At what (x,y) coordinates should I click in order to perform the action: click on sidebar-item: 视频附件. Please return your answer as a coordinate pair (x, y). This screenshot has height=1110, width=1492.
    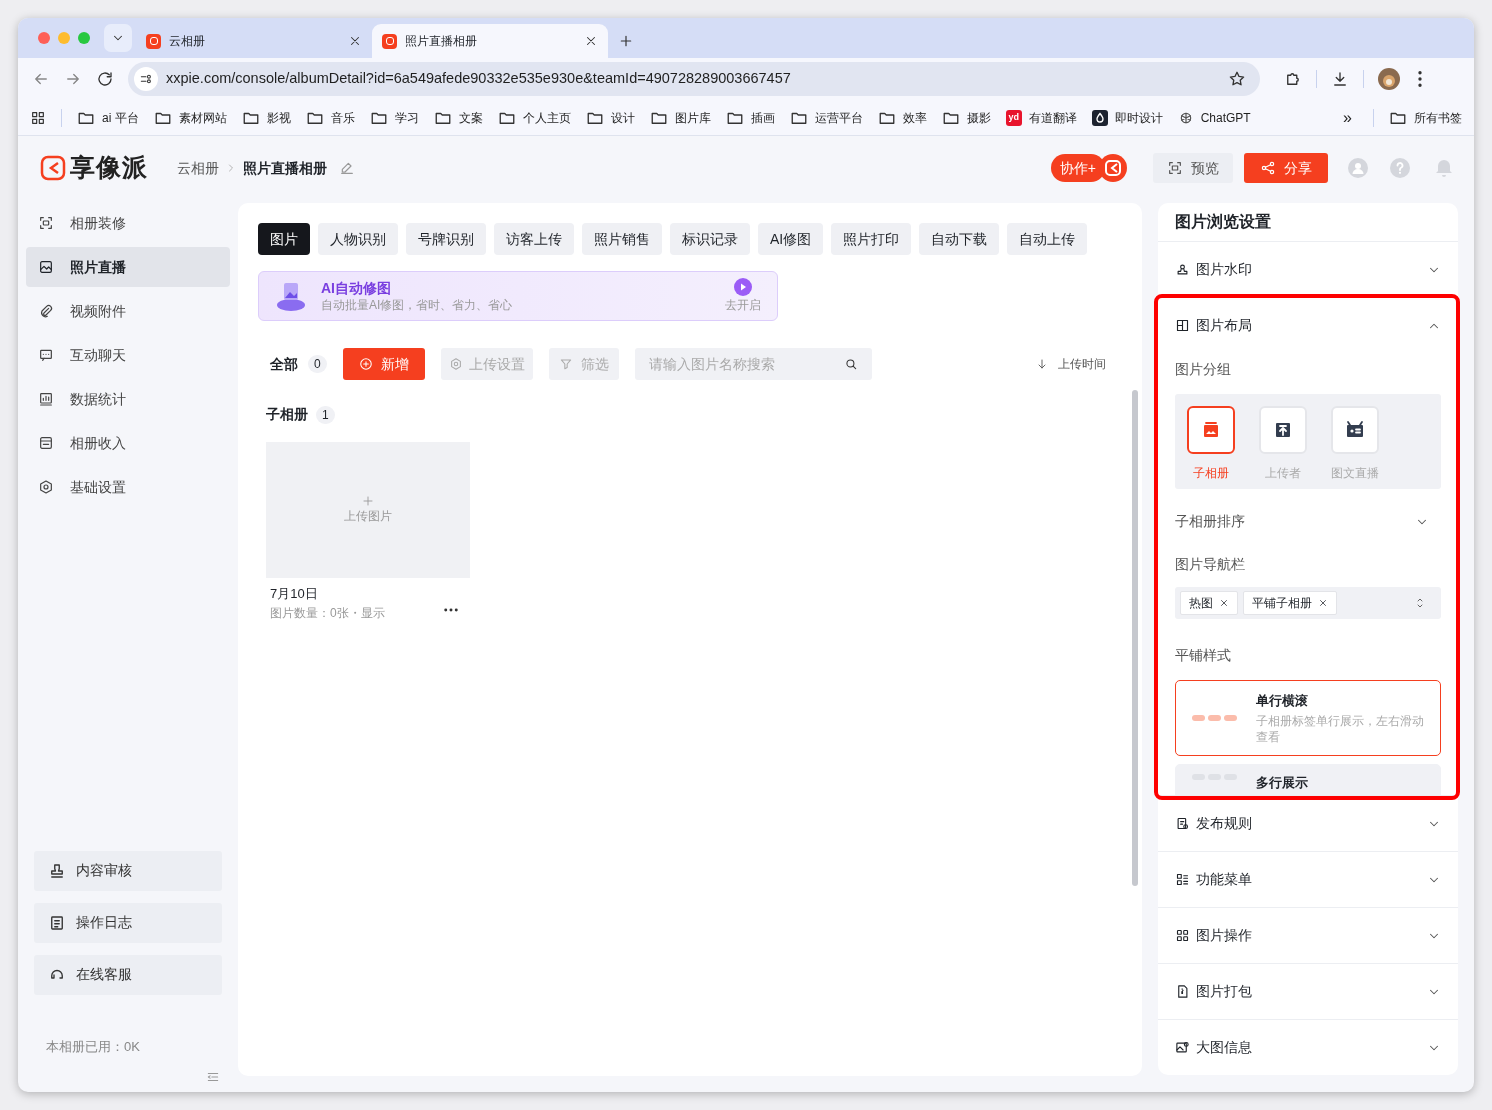
    Looking at the image, I should click on (128, 311).